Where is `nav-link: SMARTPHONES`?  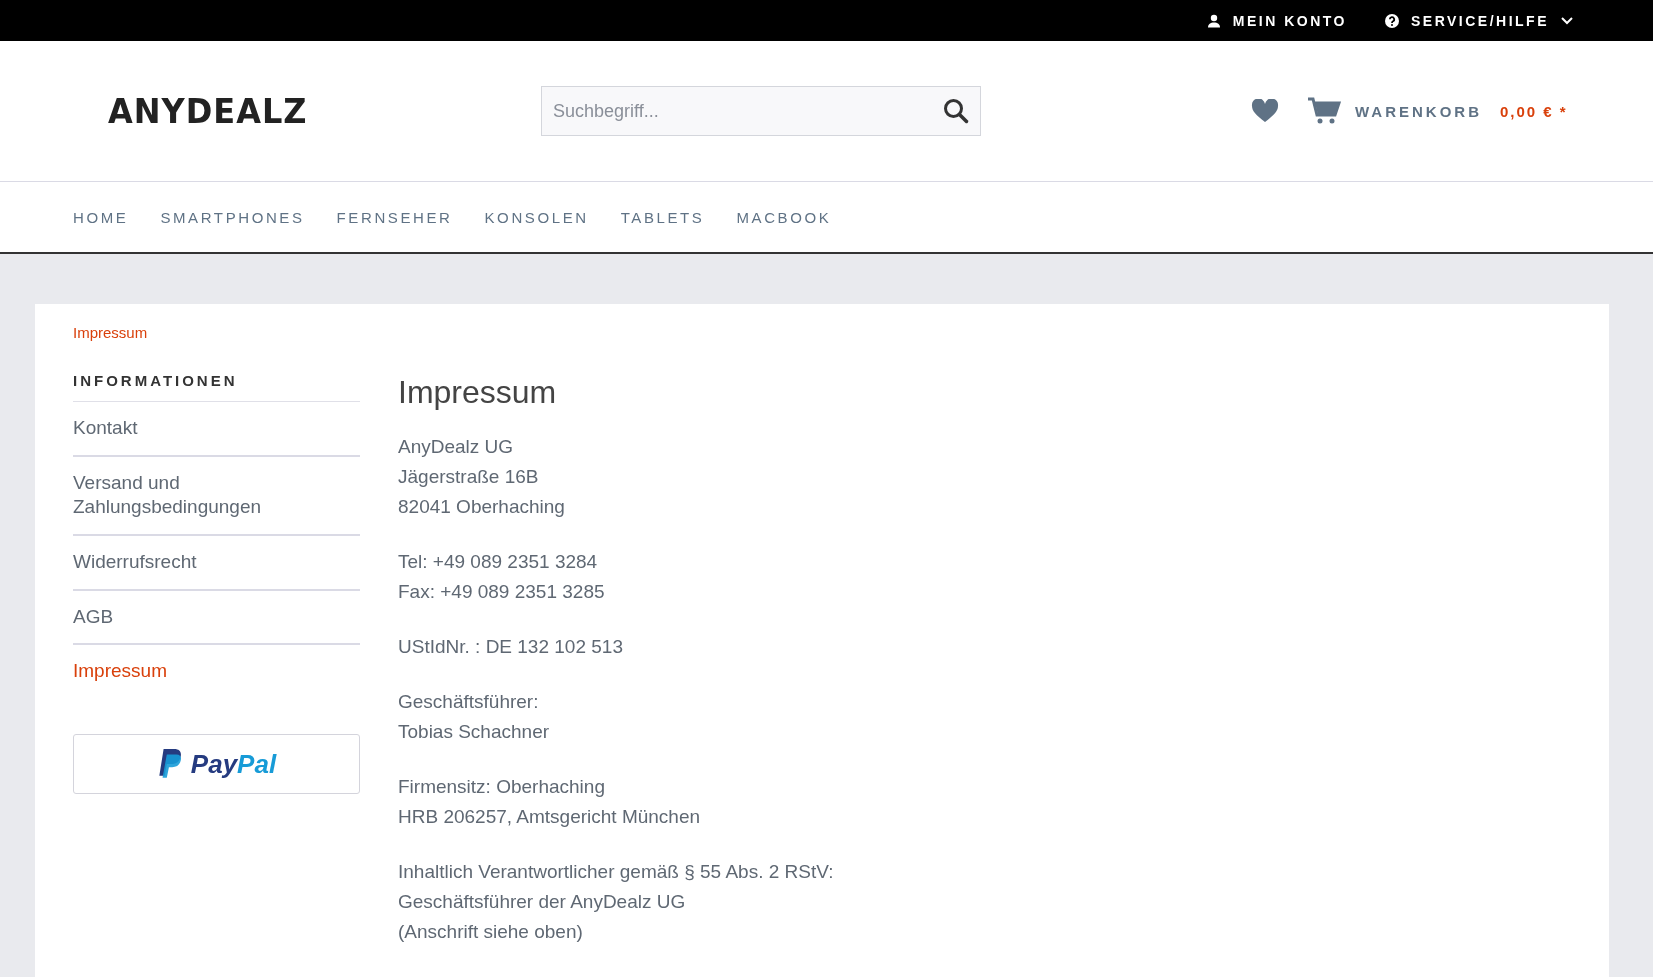 nav-link: SMARTPHONES is located at coordinates (232, 217).